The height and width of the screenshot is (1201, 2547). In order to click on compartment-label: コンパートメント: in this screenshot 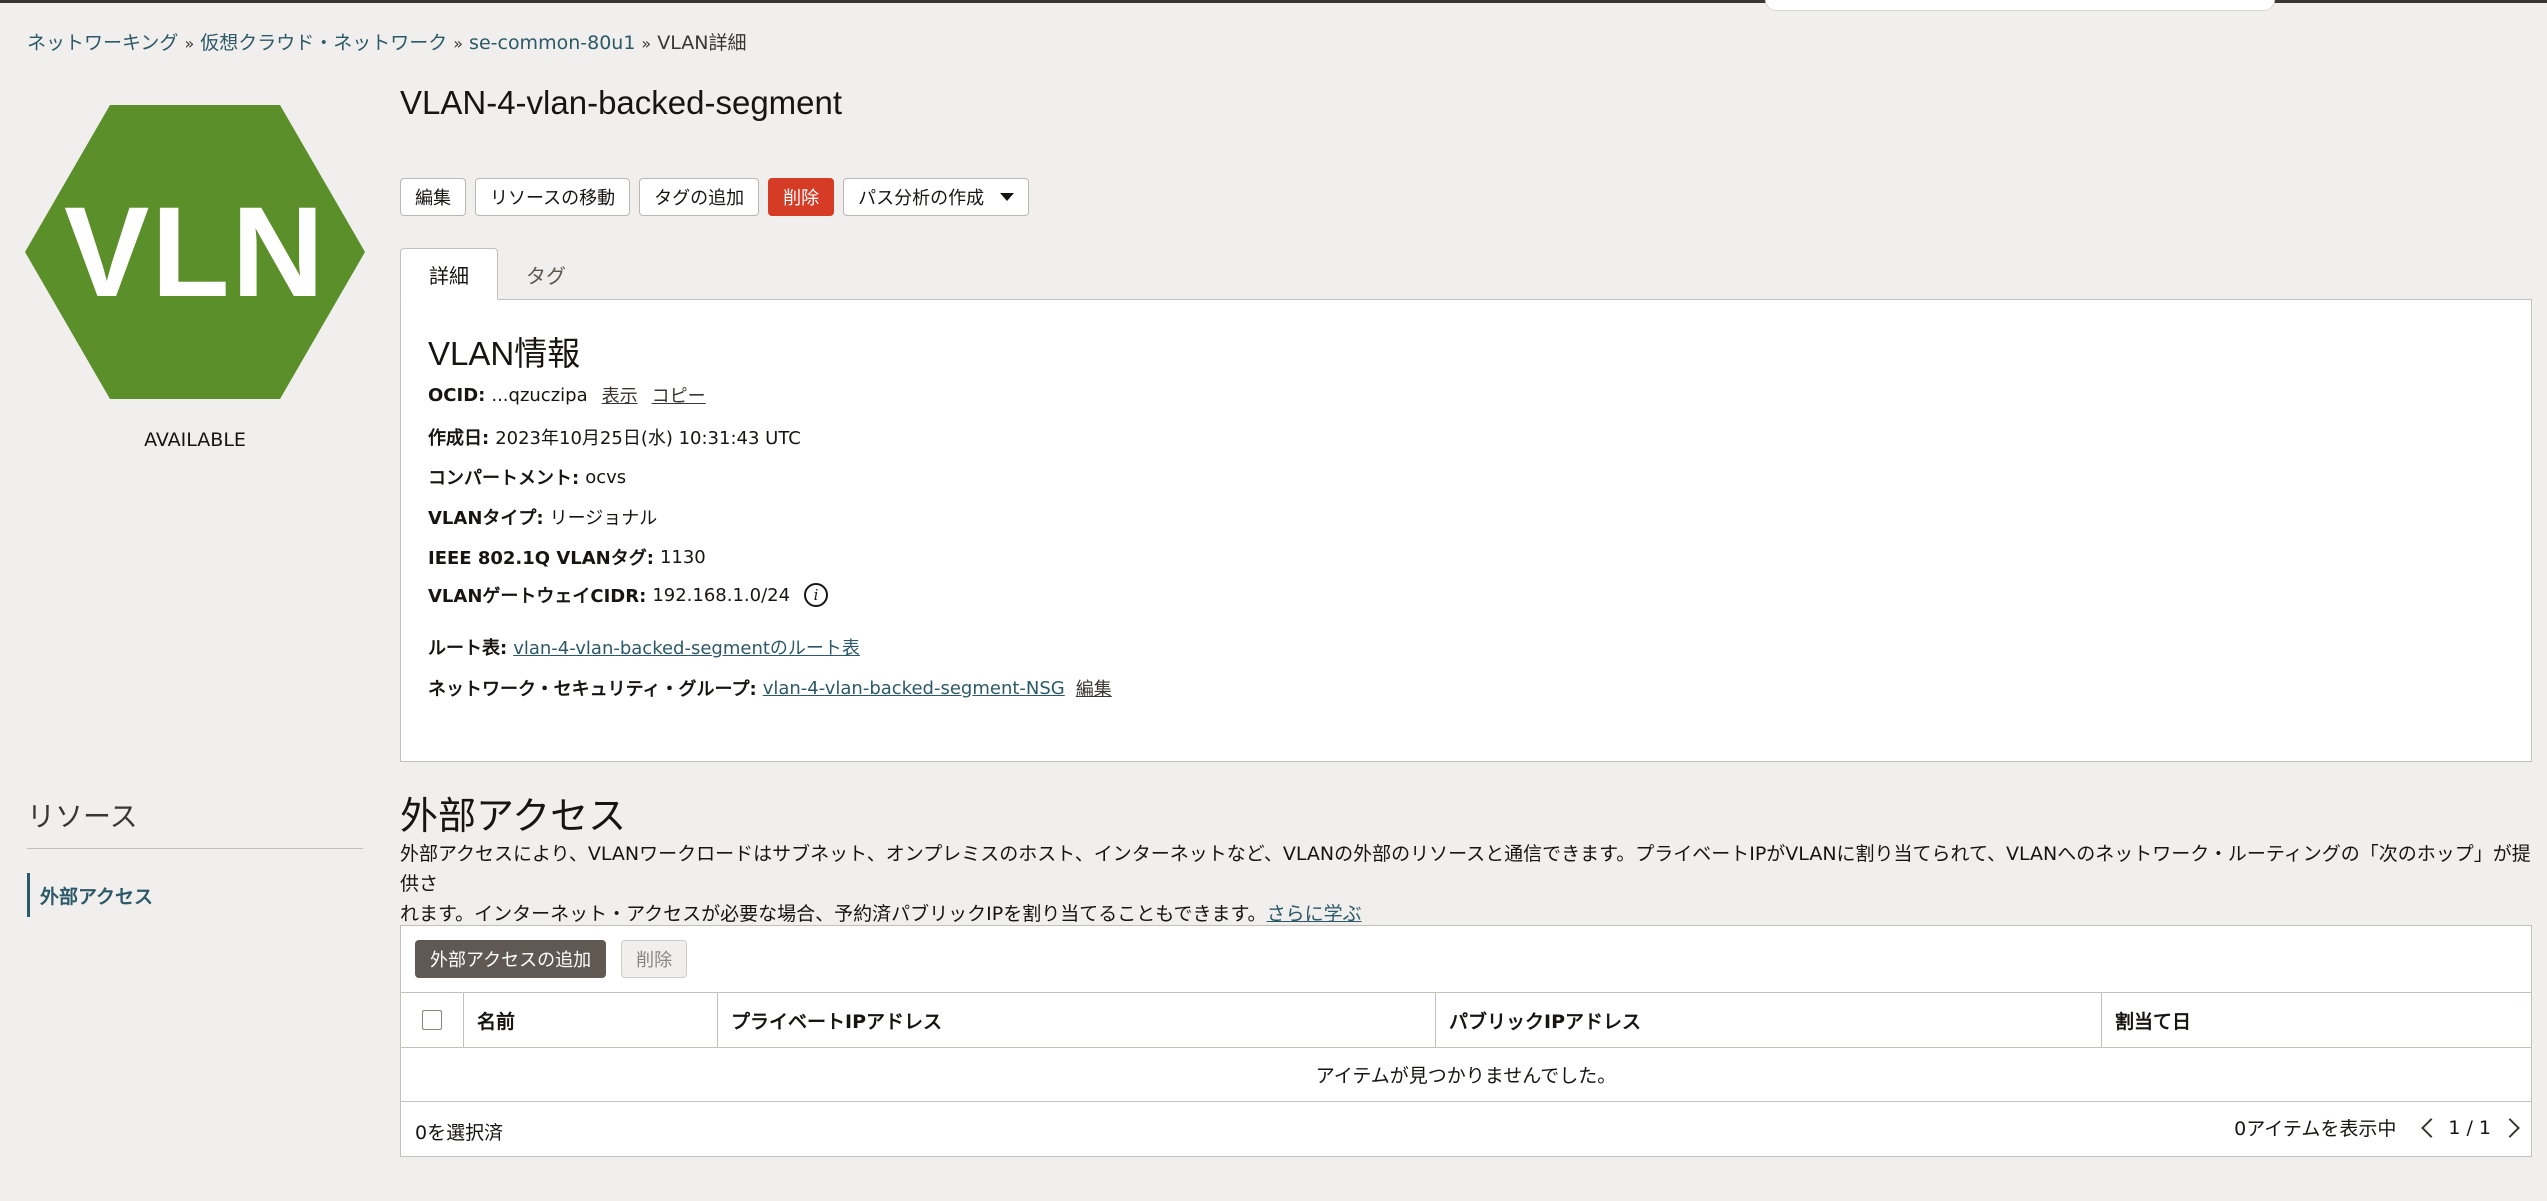, I will do `click(504, 478)`.